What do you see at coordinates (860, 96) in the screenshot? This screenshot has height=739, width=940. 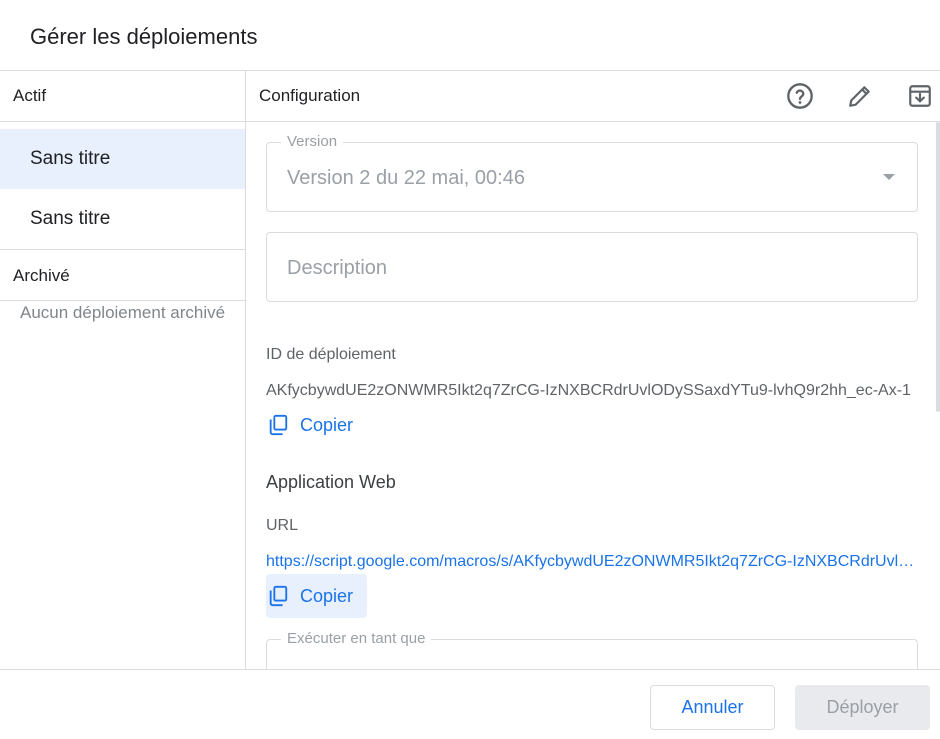 I see `edit-icon` at bounding box center [860, 96].